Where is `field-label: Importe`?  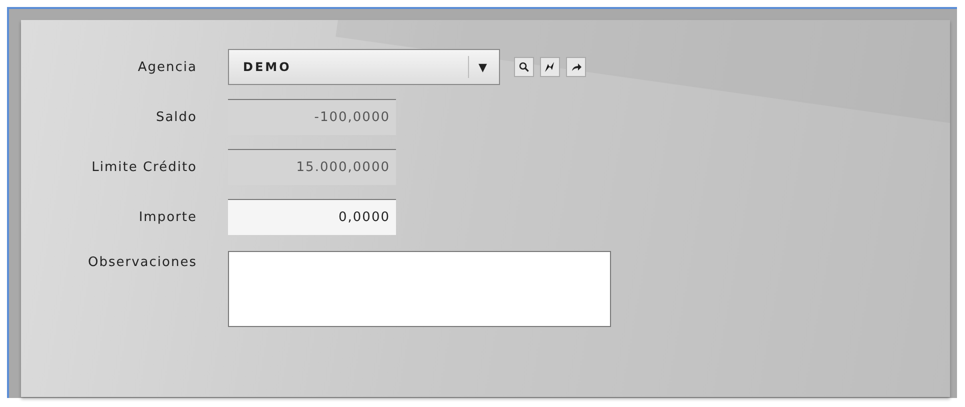 field-label: Importe is located at coordinates (167, 217).